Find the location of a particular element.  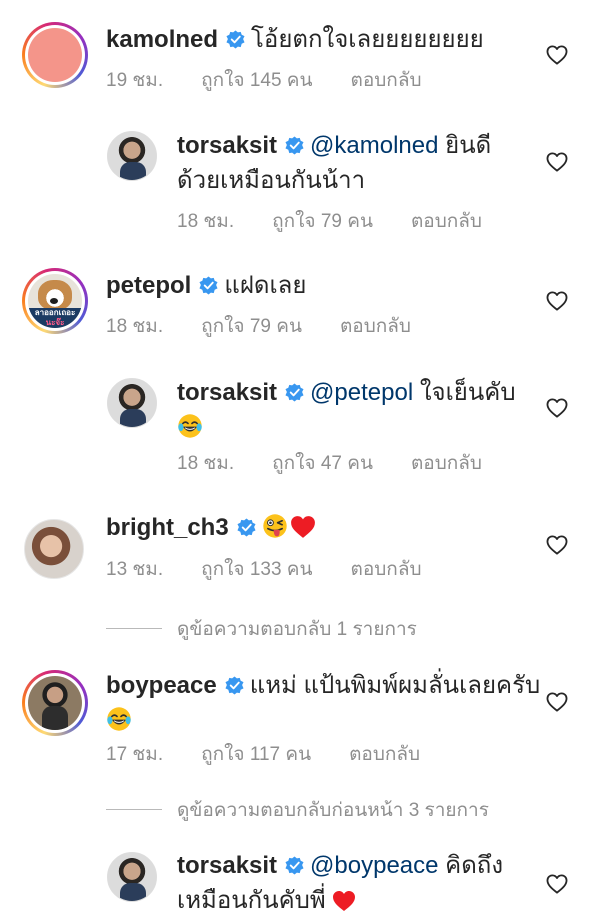

comment-meta: 13 ชม. ถูกใจ 133 คน ตอบกลับ is located at coordinates (283, 569).